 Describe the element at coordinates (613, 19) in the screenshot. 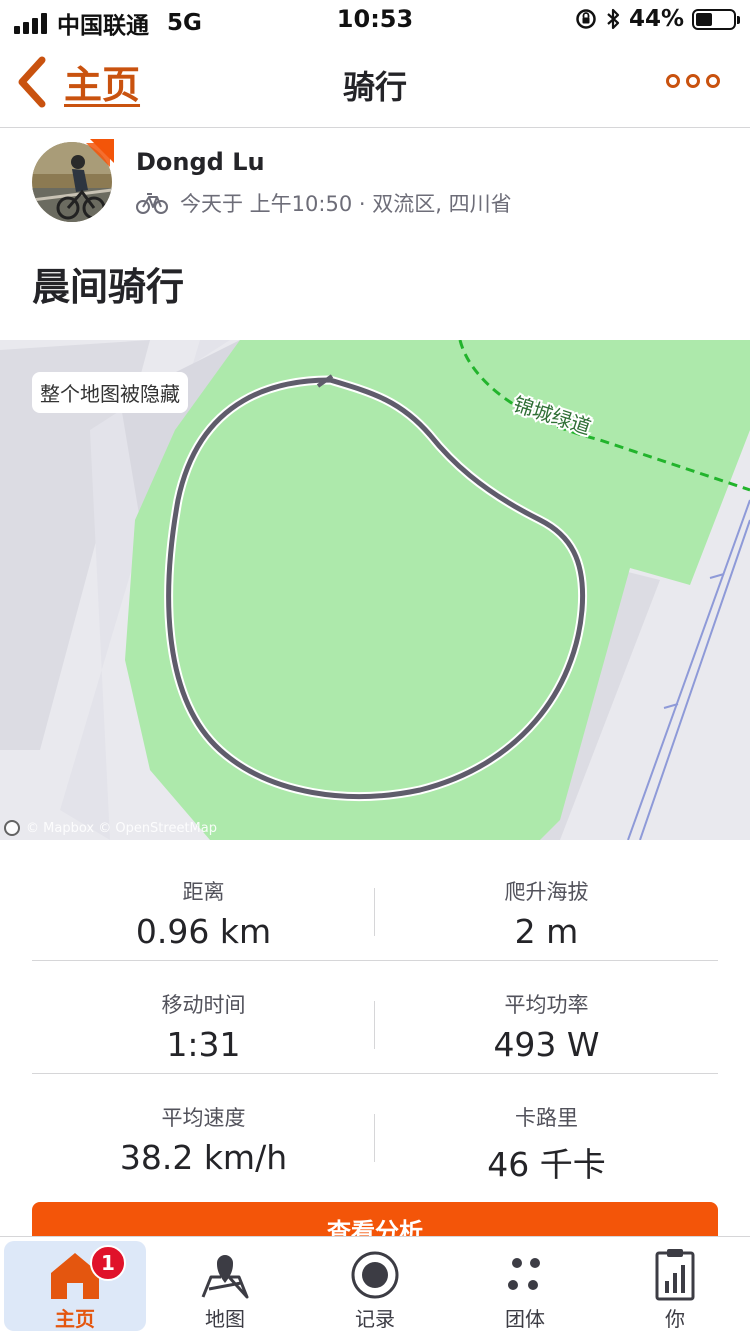

I see `bluetooth-icon` at that location.